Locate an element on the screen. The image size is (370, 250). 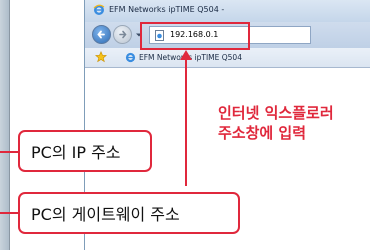
callout-line-2: 주소창에 입력 is located at coordinates (262, 133).